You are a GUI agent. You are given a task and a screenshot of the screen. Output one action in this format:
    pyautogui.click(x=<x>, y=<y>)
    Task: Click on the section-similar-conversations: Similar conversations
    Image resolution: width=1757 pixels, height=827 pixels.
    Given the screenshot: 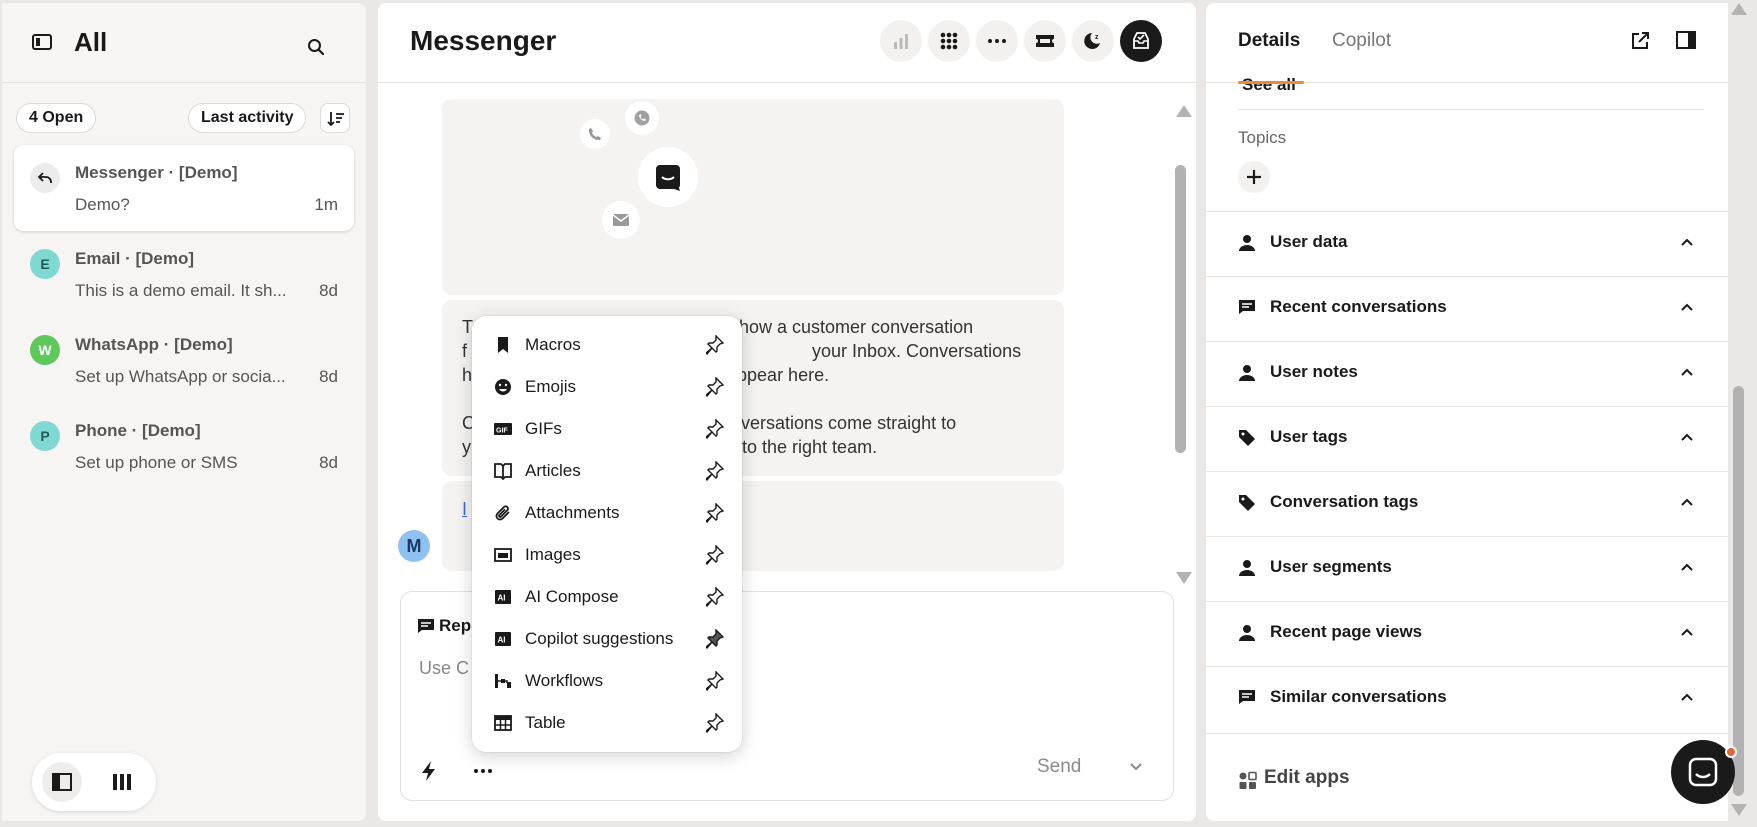 What is the action you would take?
    pyautogui.click(x=1467, y=698)
    